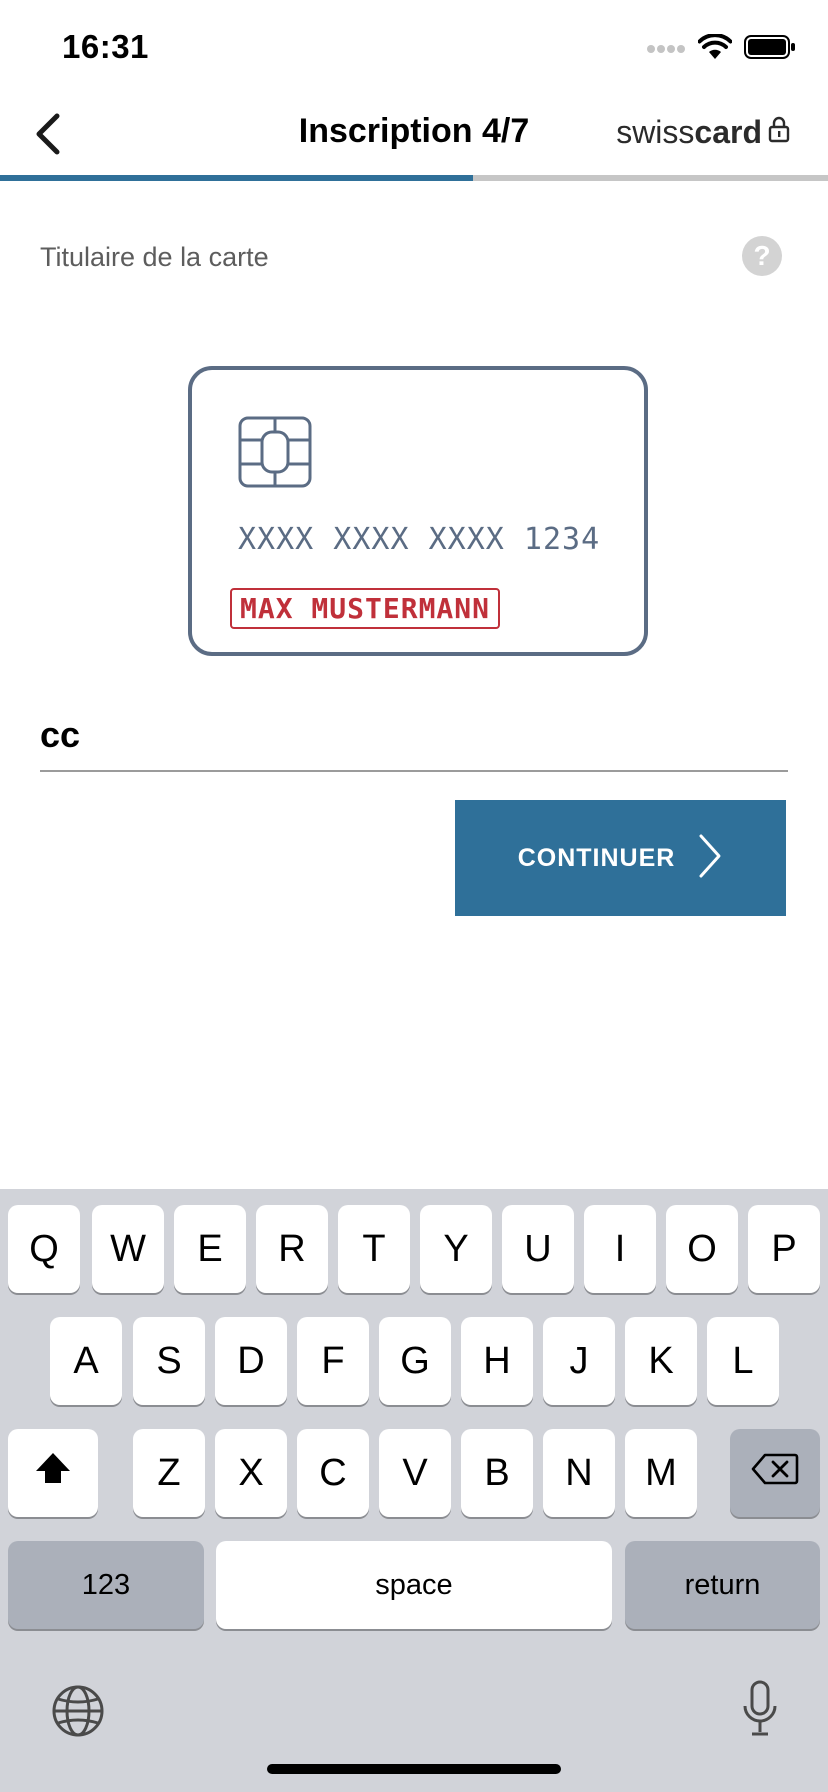 The image size is (828, 1792). I want to click on progress-fill, so click(236, 178).